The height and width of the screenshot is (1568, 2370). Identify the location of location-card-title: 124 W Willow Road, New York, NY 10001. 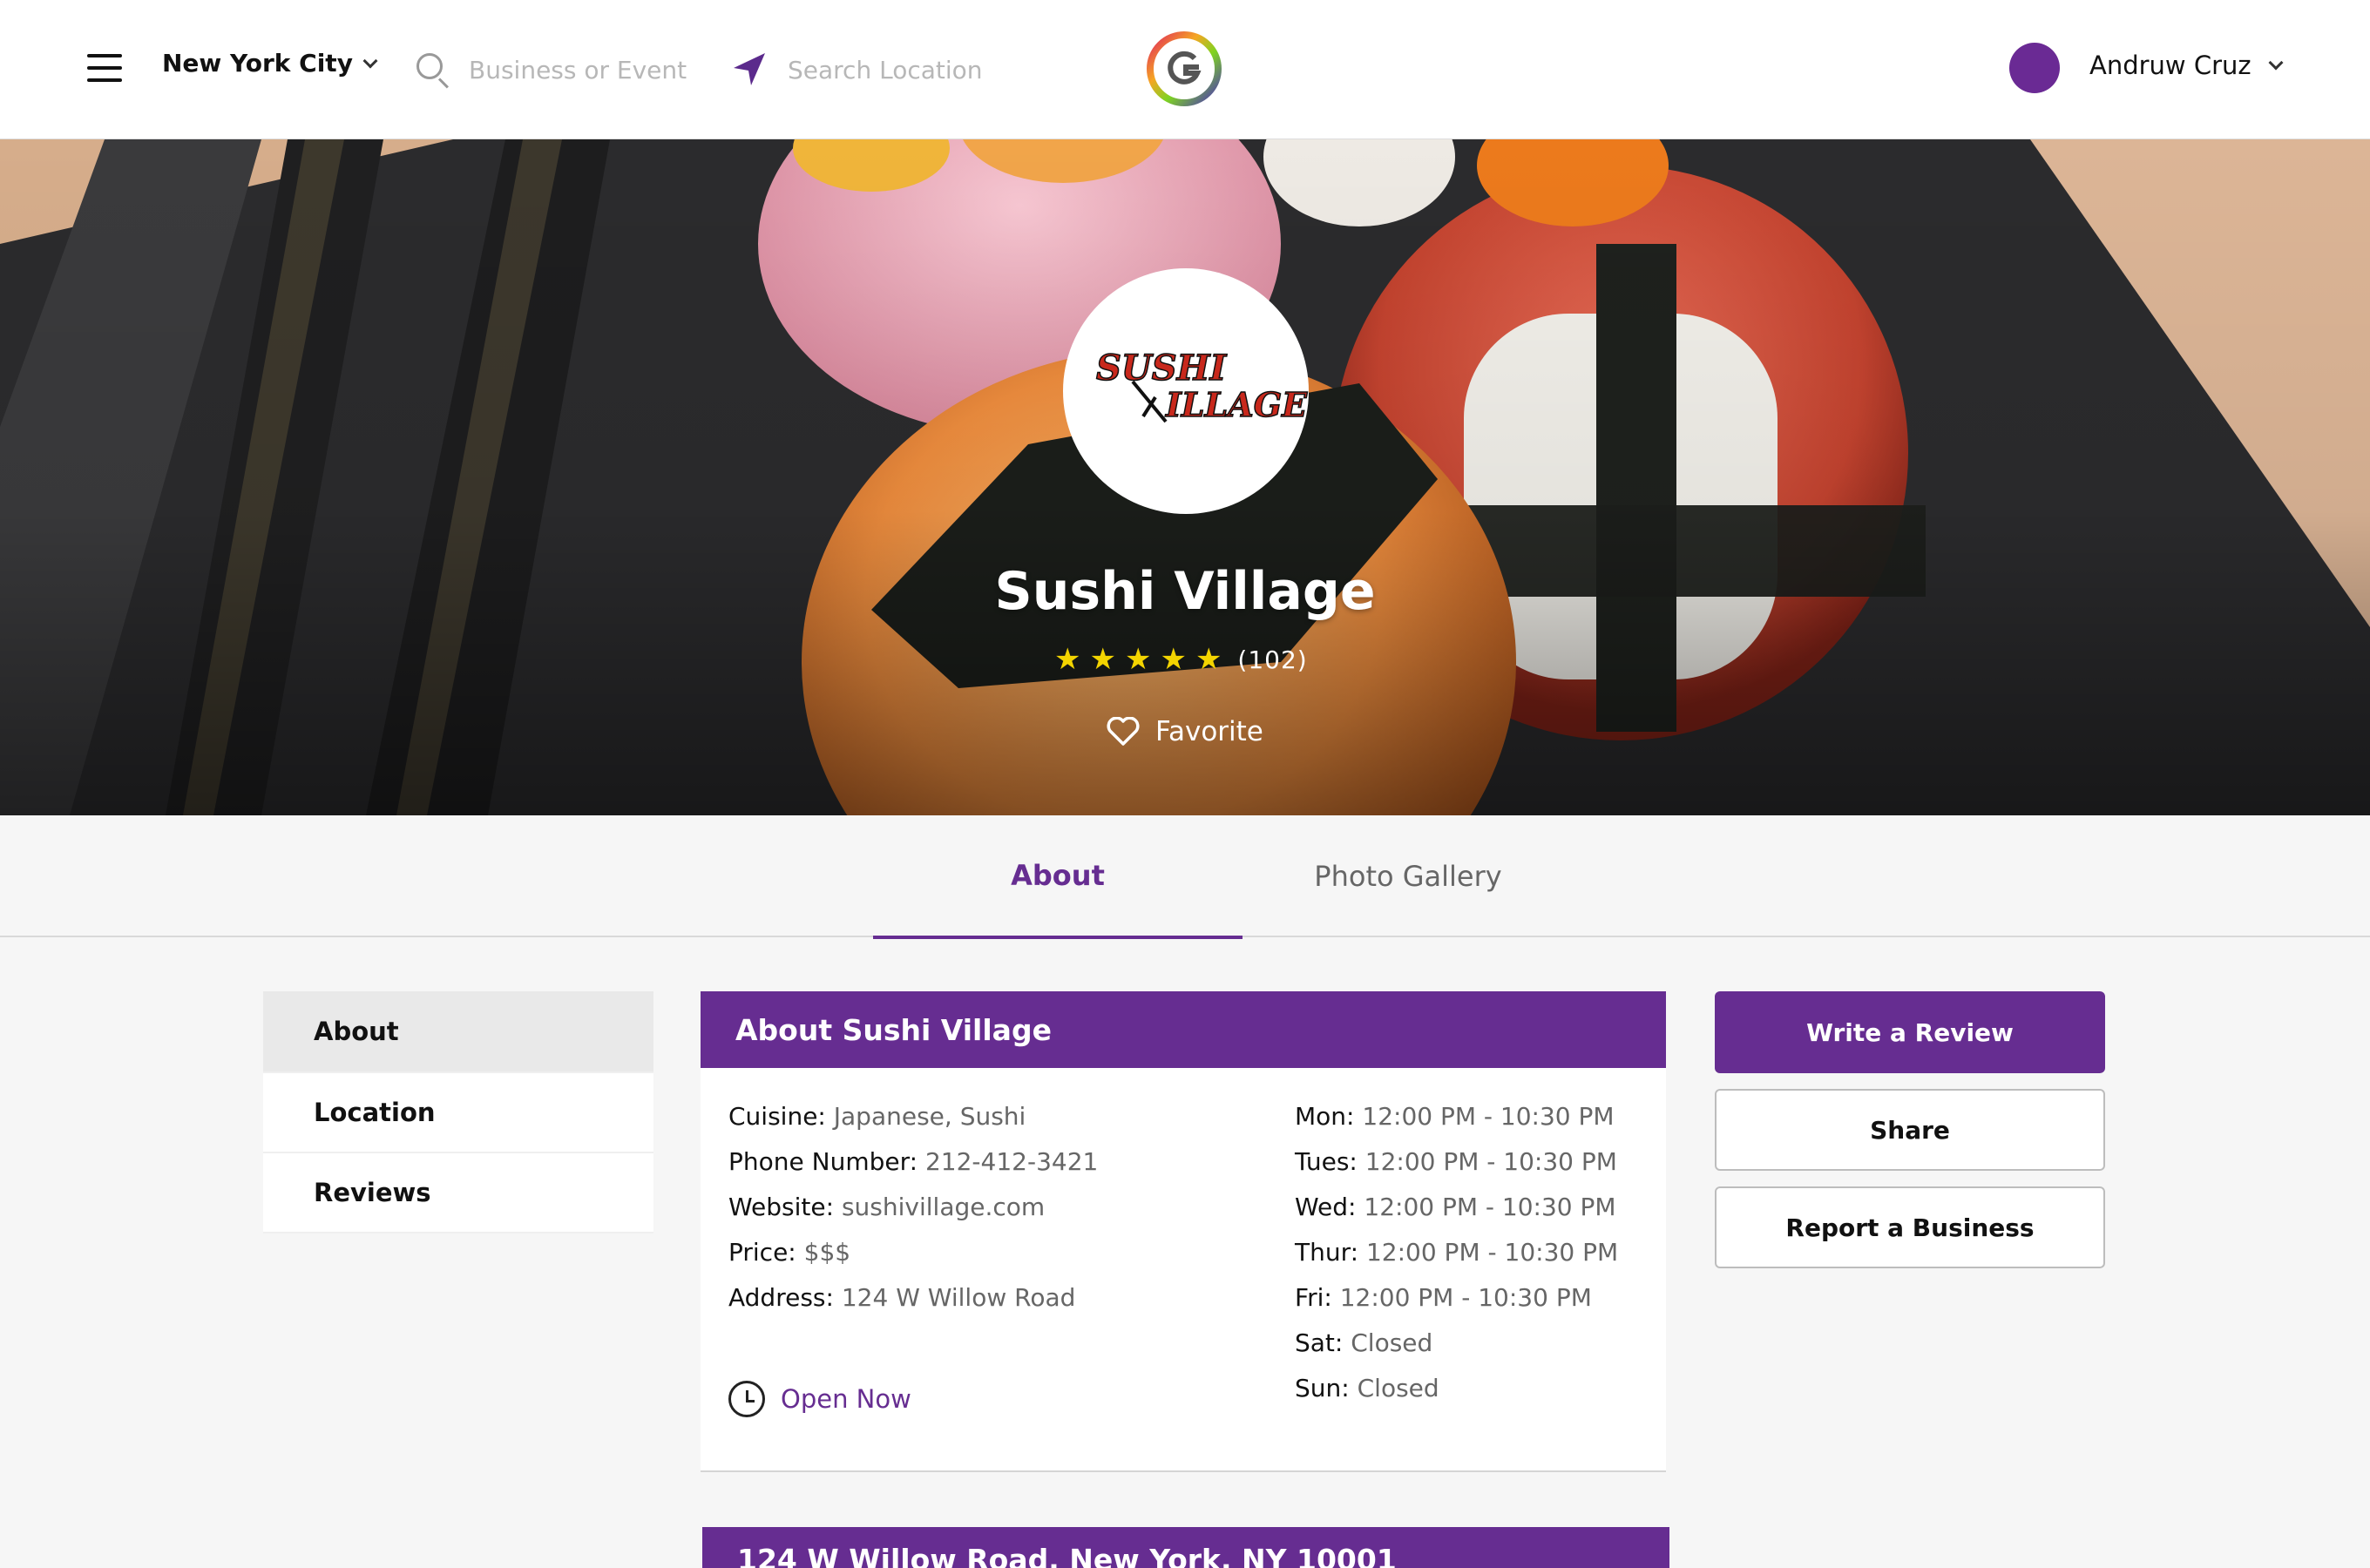
(1185, 1547).